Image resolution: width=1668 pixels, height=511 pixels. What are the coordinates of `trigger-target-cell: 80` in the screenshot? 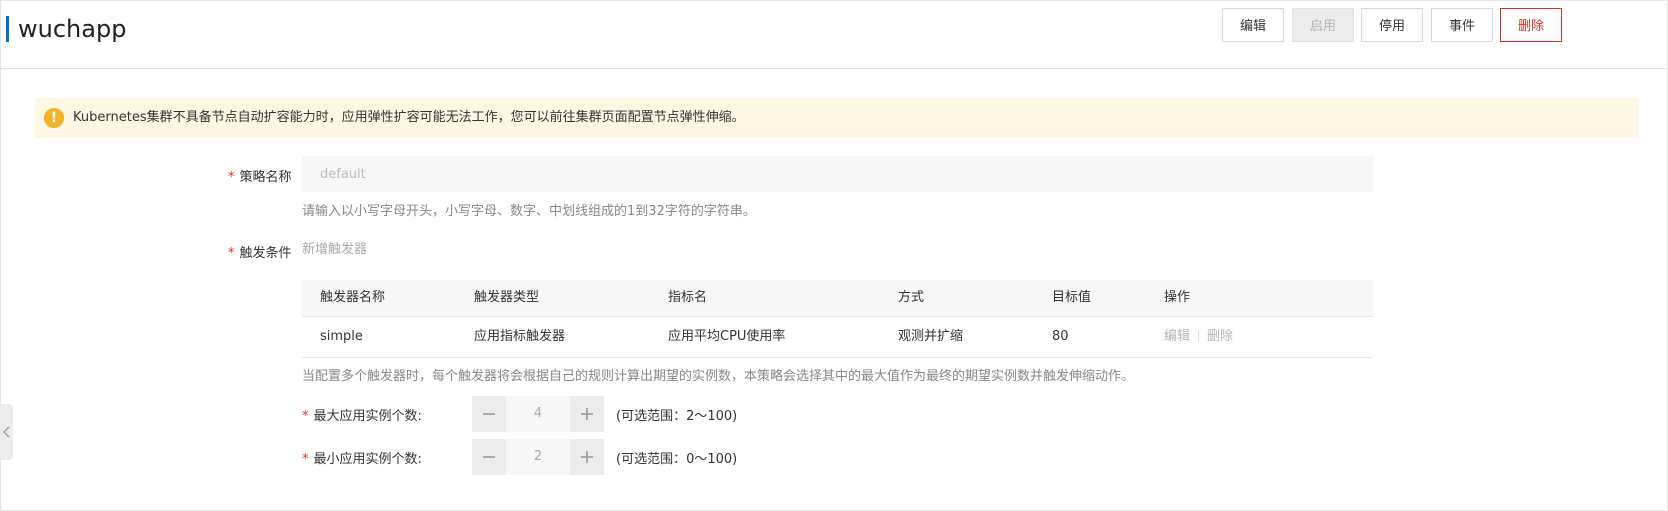 It's located at (1060, 336).